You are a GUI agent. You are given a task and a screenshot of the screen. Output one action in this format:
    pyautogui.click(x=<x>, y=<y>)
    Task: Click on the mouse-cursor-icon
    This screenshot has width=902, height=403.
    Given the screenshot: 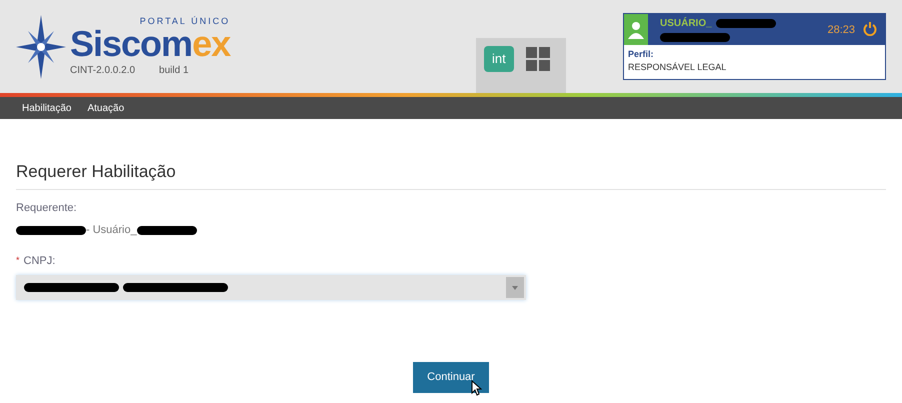 What is the action you would take?
    pyautogui.click(x=476, y=388)
    